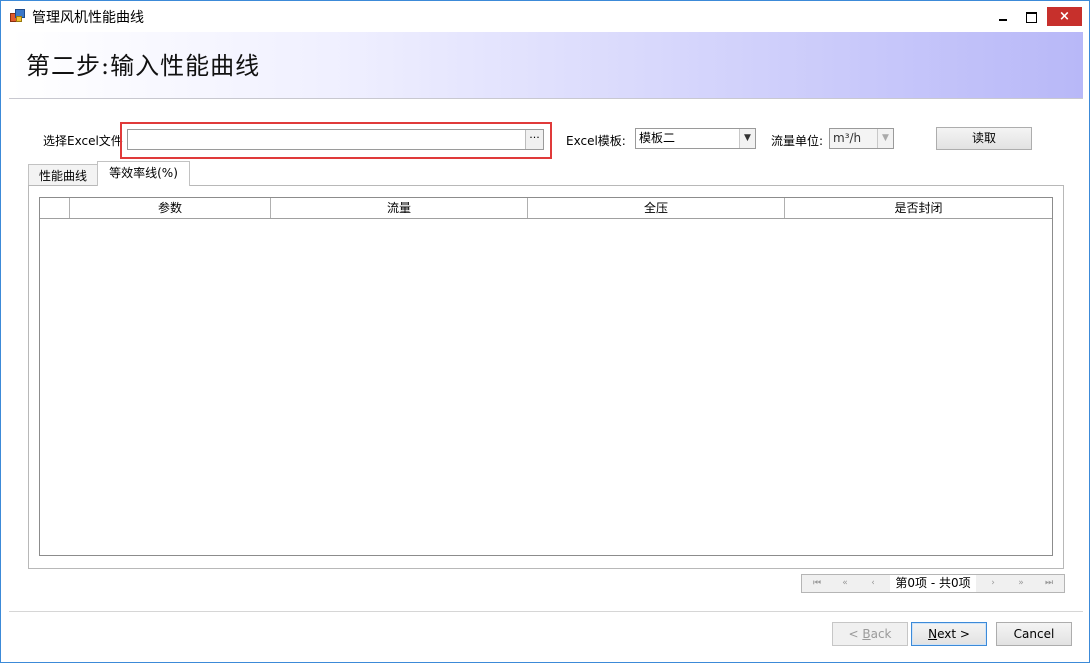 This screenshot has width=1090, height=663. I want to click on pager-status: 第0项 - 共0项, so click(933, 583).